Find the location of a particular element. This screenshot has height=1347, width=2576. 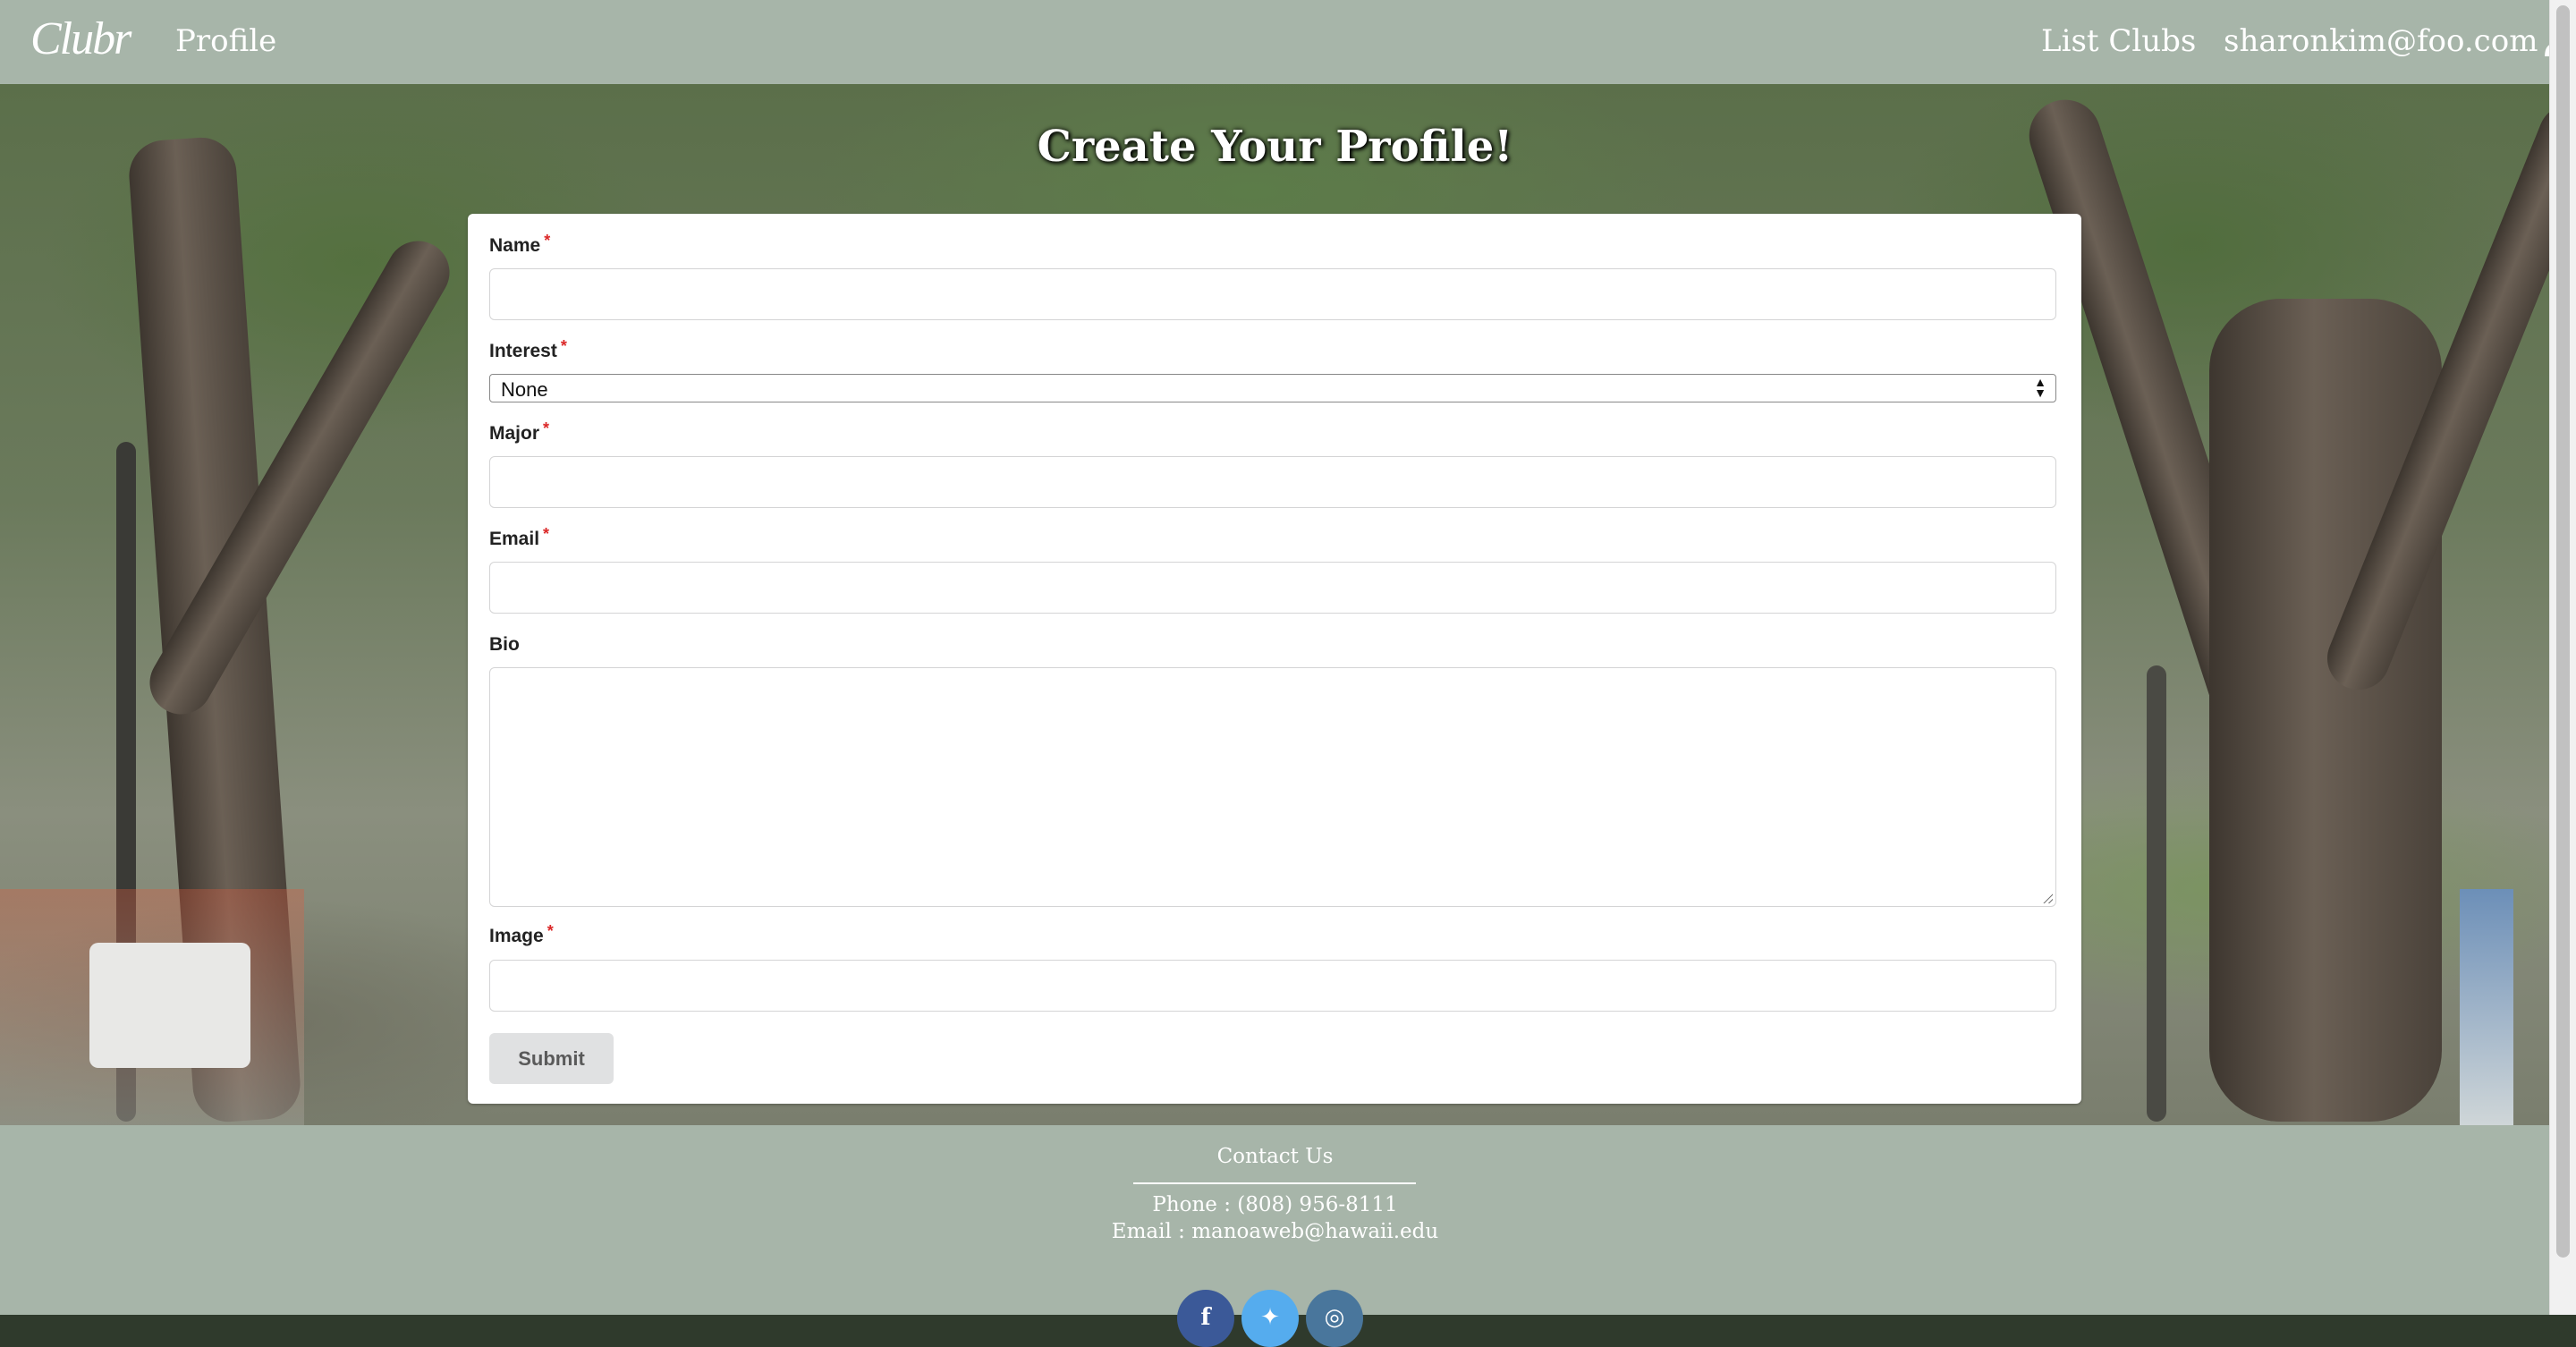

footer-divider is located at coordinates (1274, 1183).